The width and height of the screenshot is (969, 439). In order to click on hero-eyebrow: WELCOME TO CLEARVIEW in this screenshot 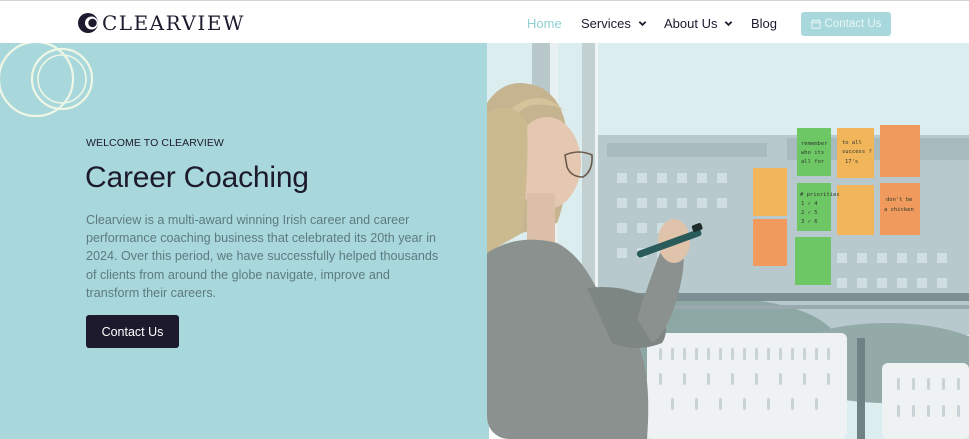, I will do `click(155, 143)`.